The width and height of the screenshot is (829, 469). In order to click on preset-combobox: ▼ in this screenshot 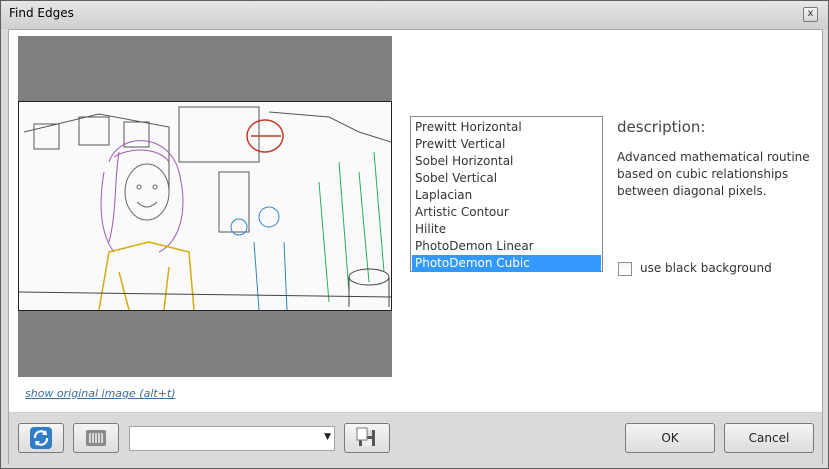, I will do `click(232, 438)`.